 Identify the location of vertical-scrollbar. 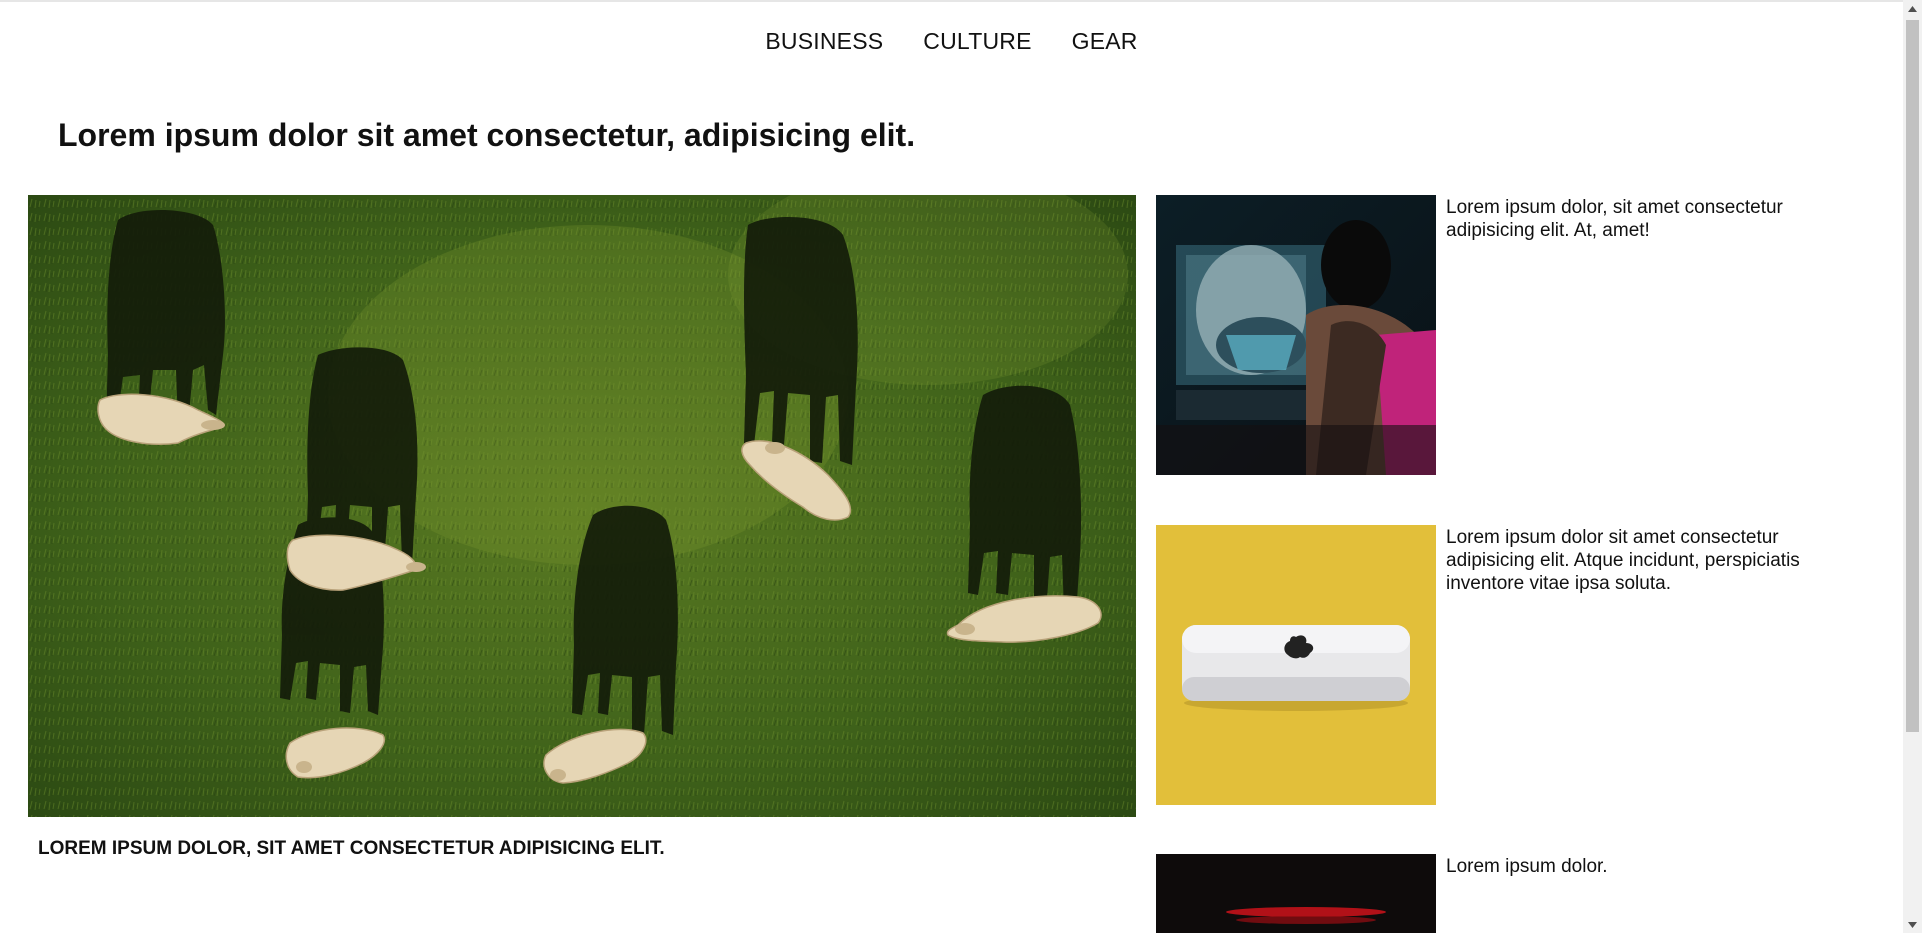
(1912, 466).